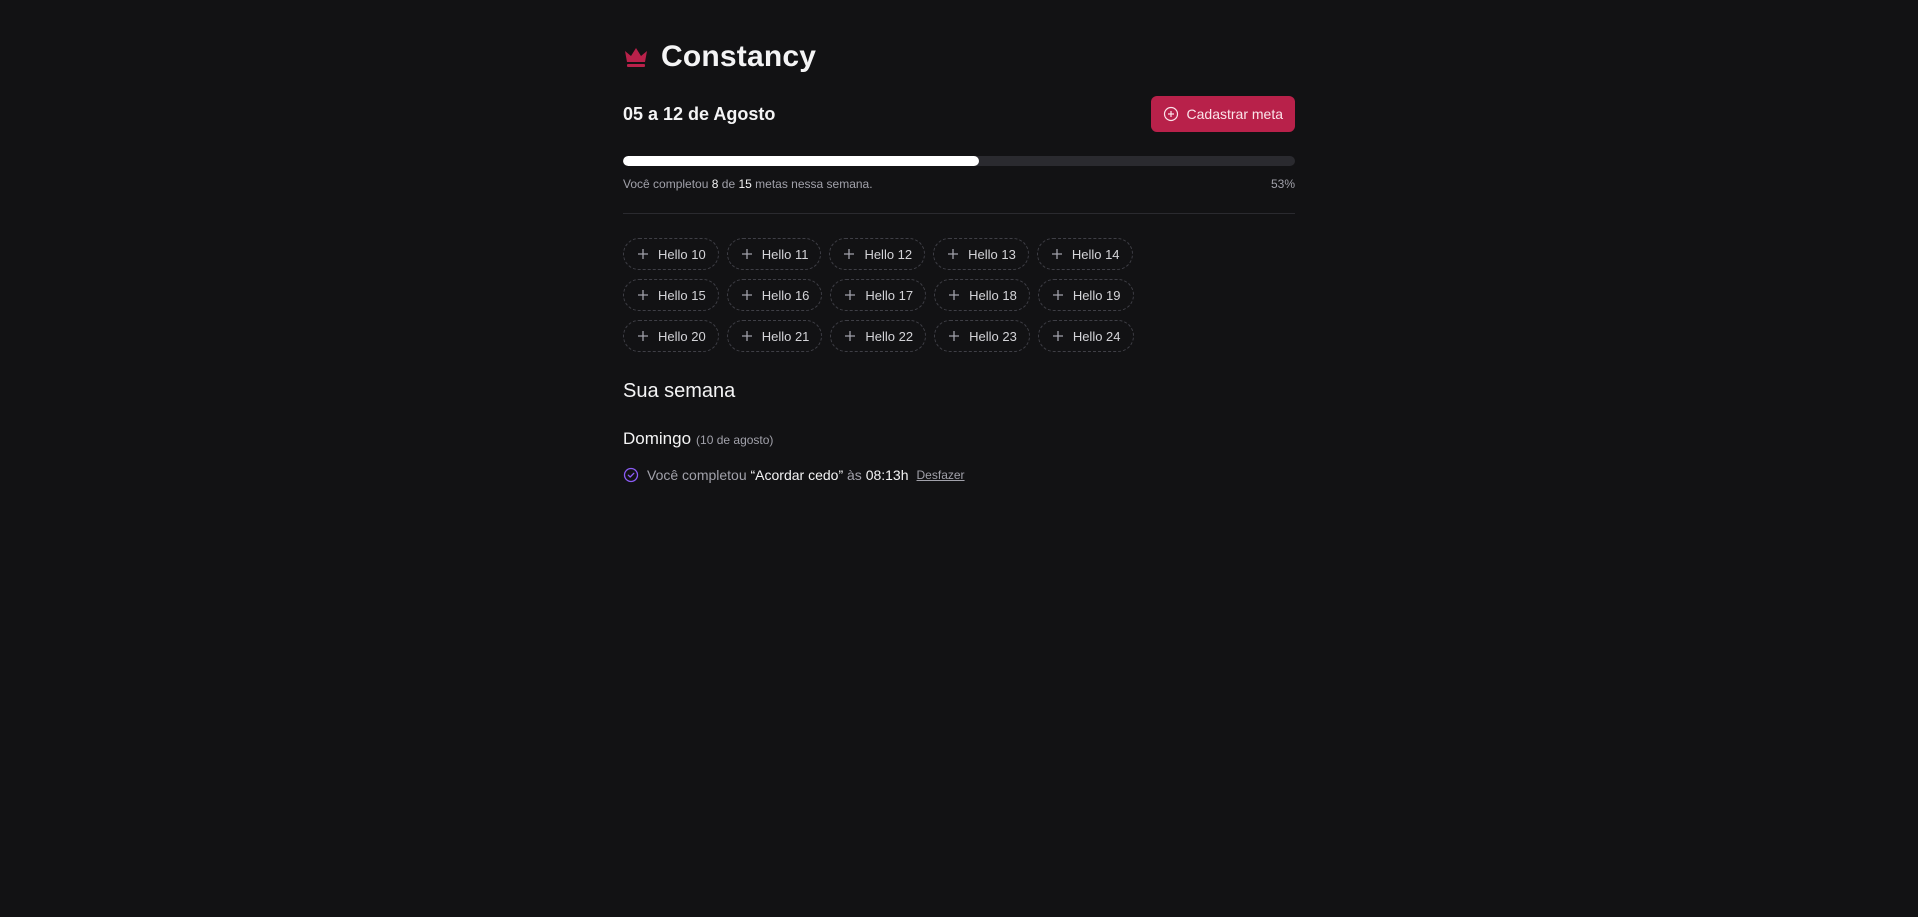 The image size is (1918, 917). I want to click on crown-icon, so click(636, 57).